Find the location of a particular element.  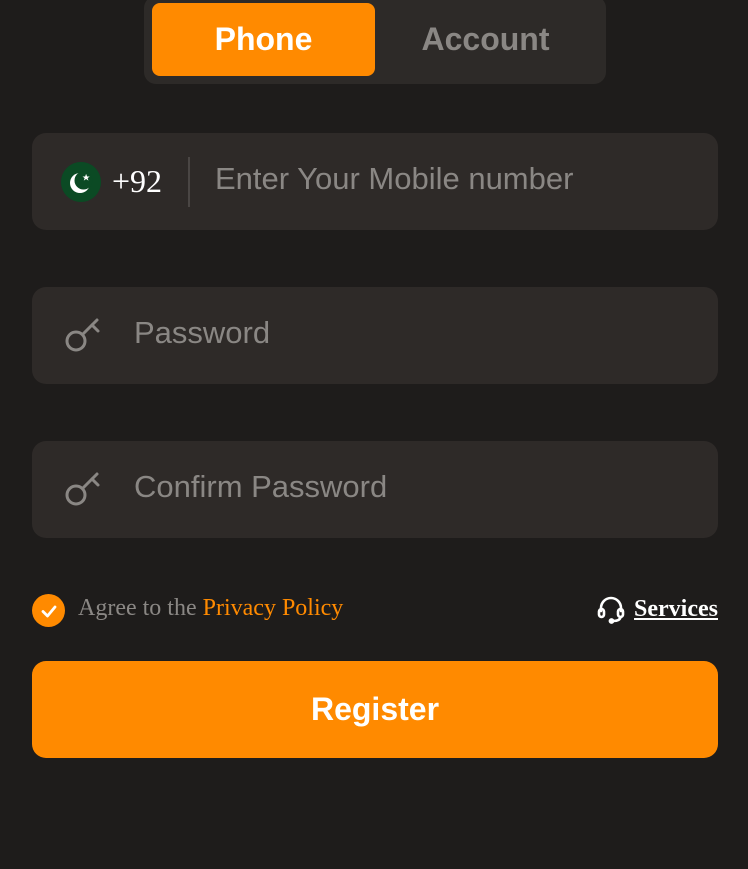

services-link: Services is located at coordinates (657, 609).